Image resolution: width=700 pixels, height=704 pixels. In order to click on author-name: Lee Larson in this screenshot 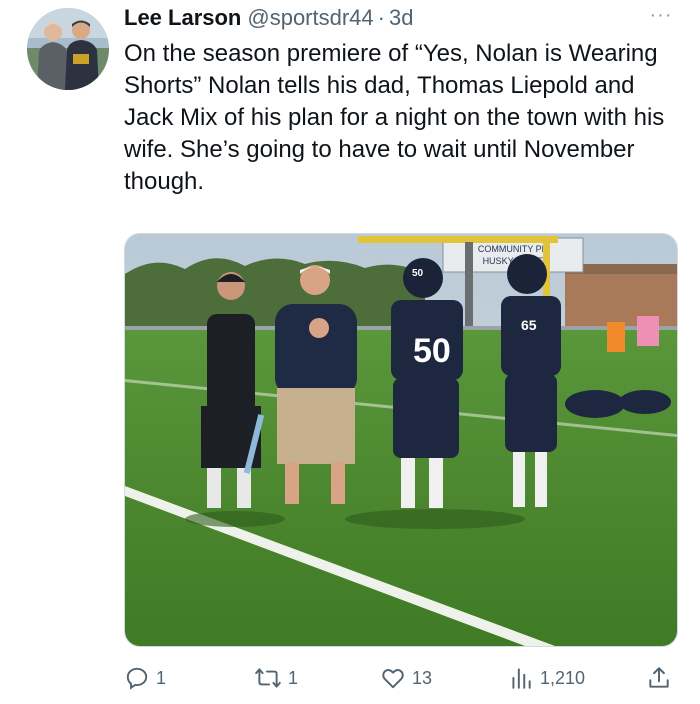, I will do `click(182, 18)`.